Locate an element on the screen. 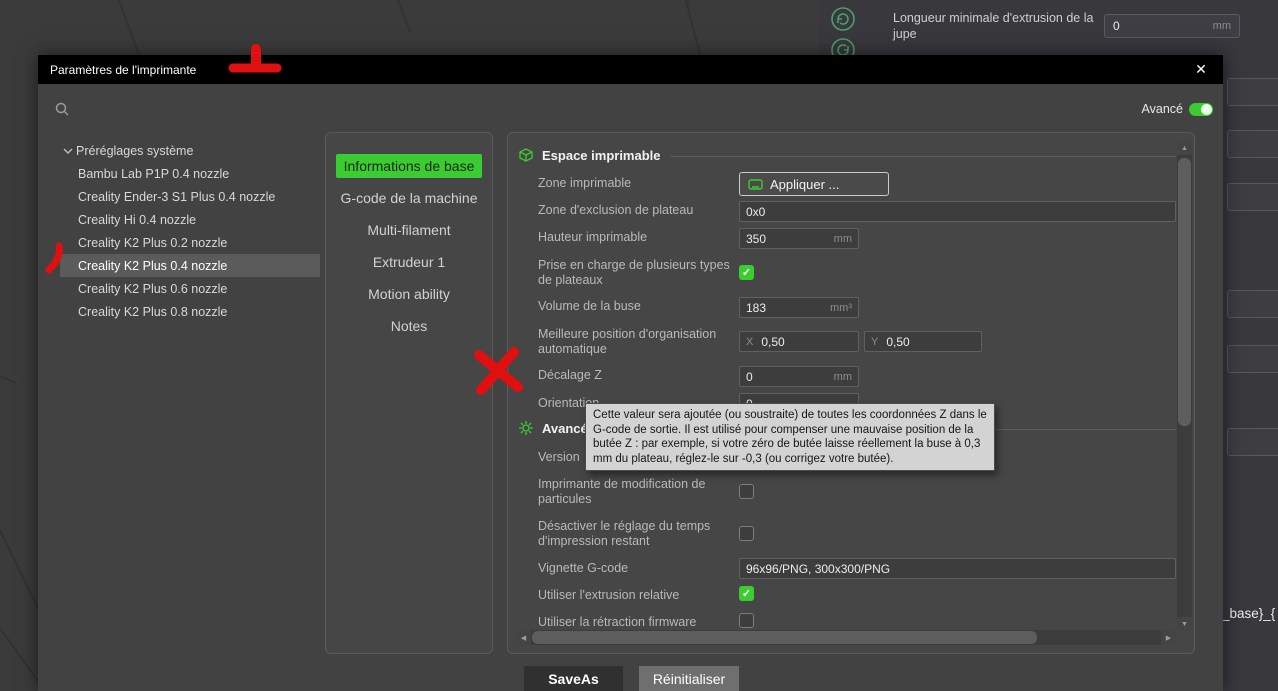 The width and height of the screenshot is (1278, 691). label-bed-exclude-area: Zone d'exclusion de plateau is located at coordinates (616, 210).